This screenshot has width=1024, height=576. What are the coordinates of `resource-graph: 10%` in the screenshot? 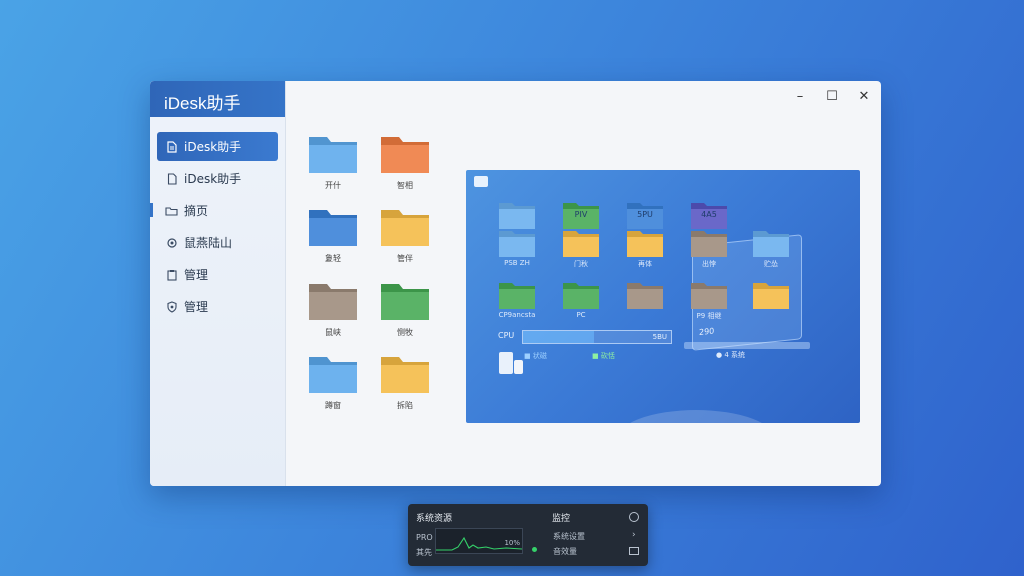 It's located at (479, 541).